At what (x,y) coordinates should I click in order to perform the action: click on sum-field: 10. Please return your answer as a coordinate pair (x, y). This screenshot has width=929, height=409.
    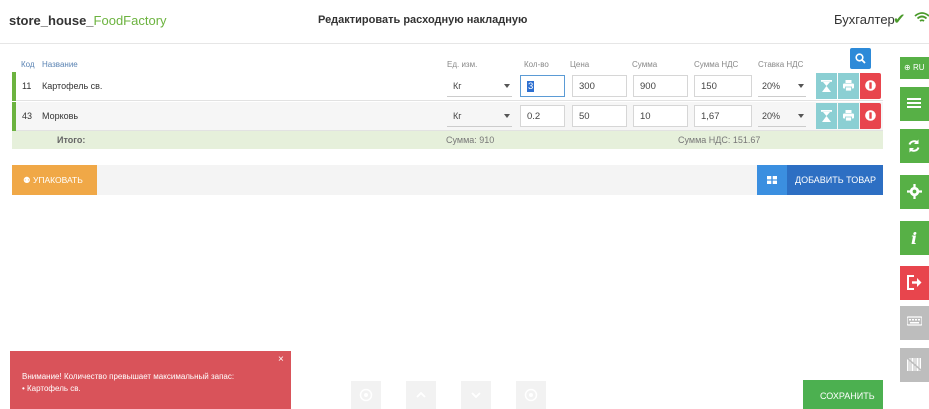
    Looking at the image, I should click on (660, 116).